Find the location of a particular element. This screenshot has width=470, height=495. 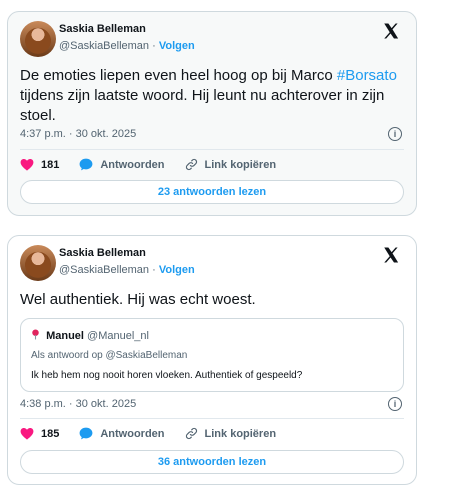

like-button: 181 is located at coordinates (39, 164).